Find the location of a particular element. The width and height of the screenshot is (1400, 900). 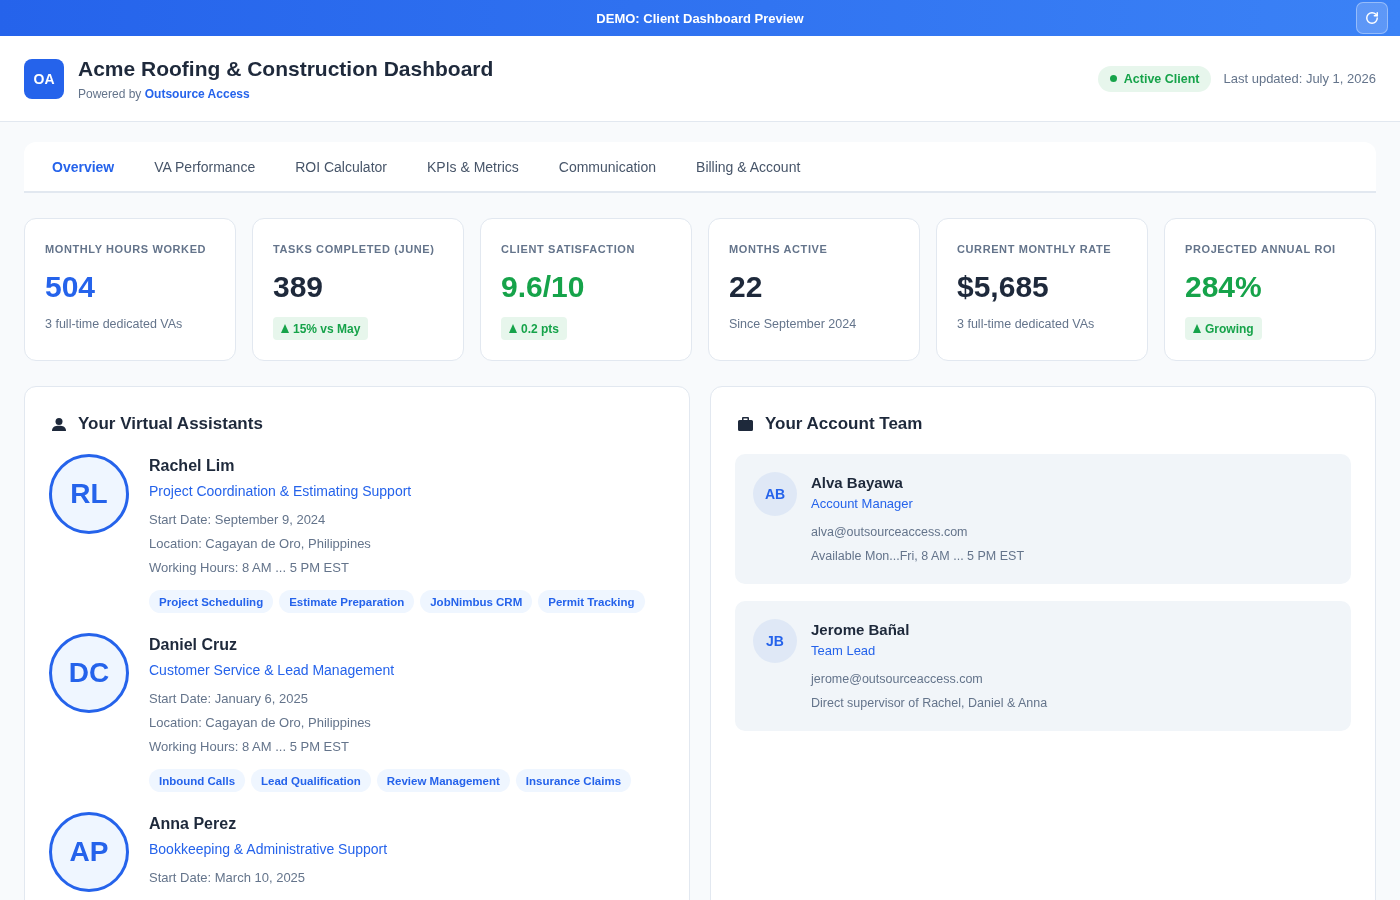

skill-tag: Lead Qualification is located at coordinates (311, 780).